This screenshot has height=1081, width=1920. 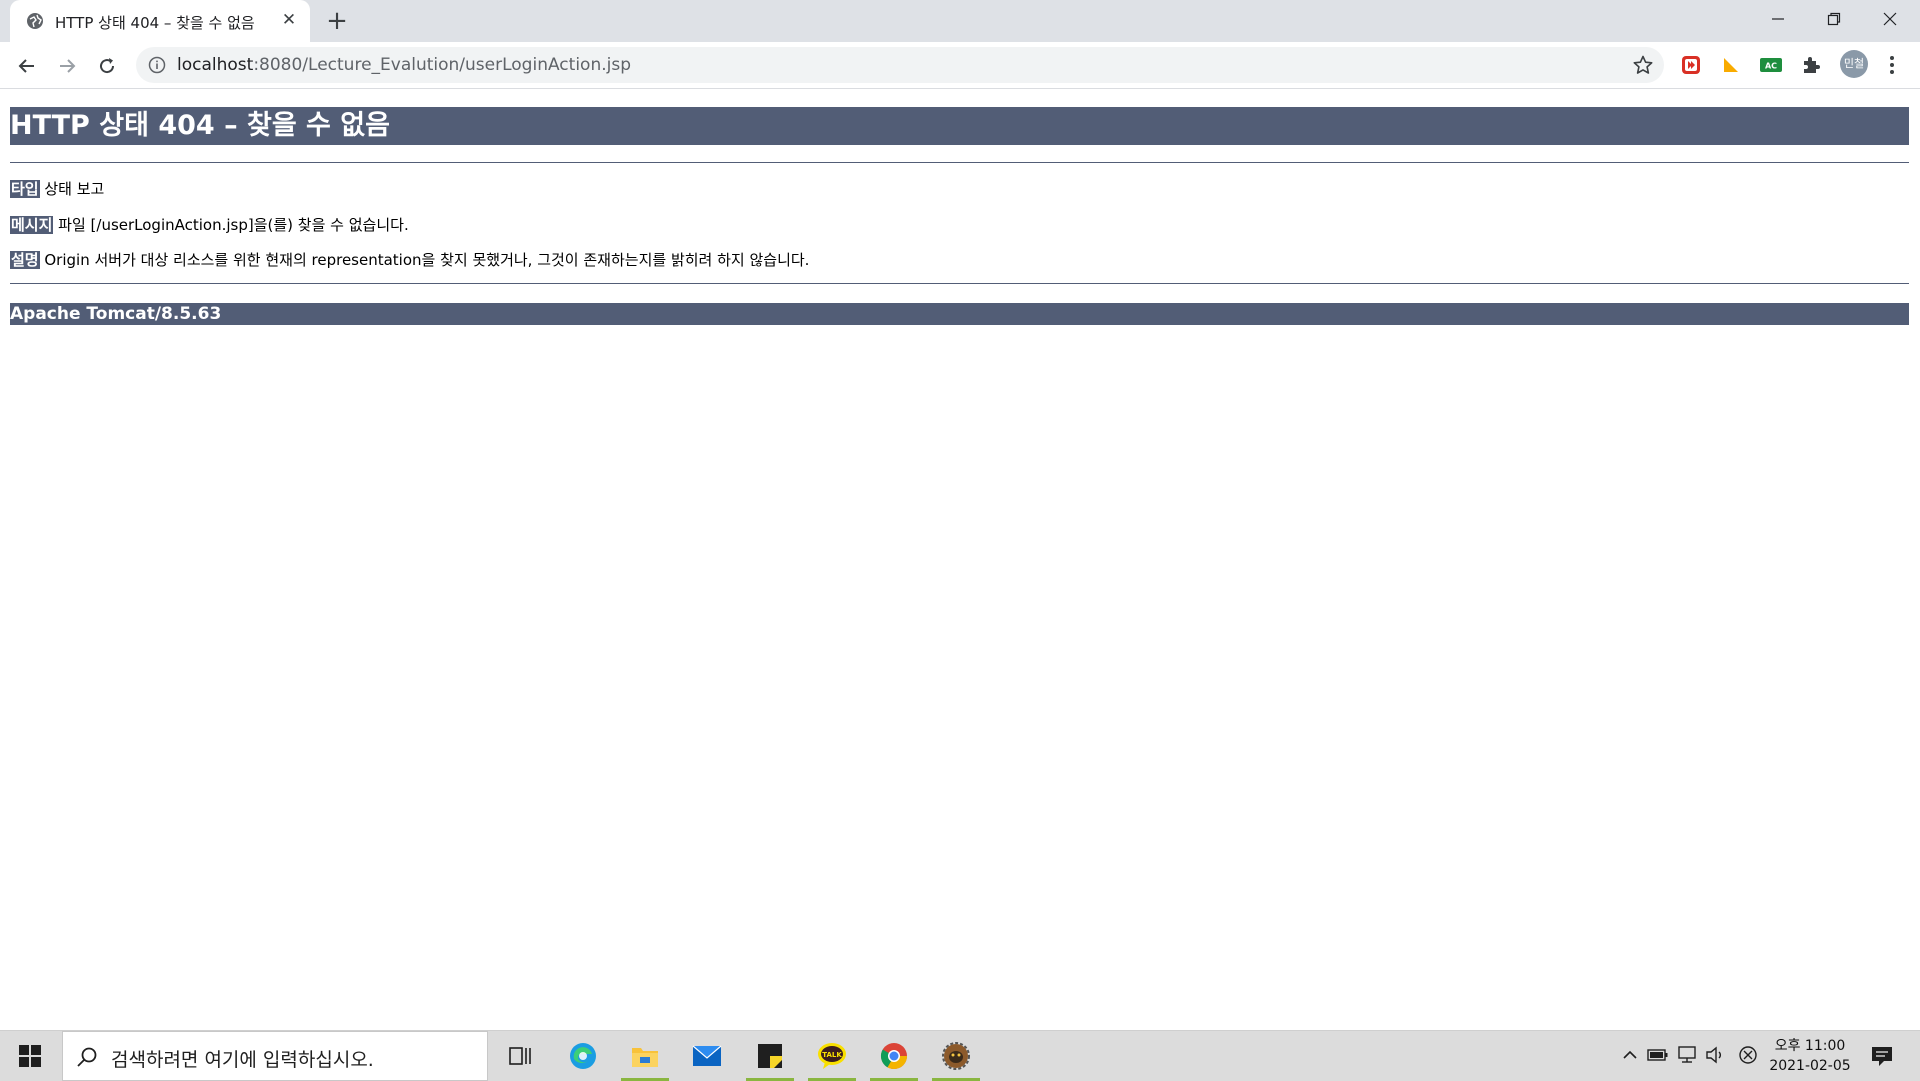 I want to click on extension-ac-icon: AC, so click(x=1771, y=65).